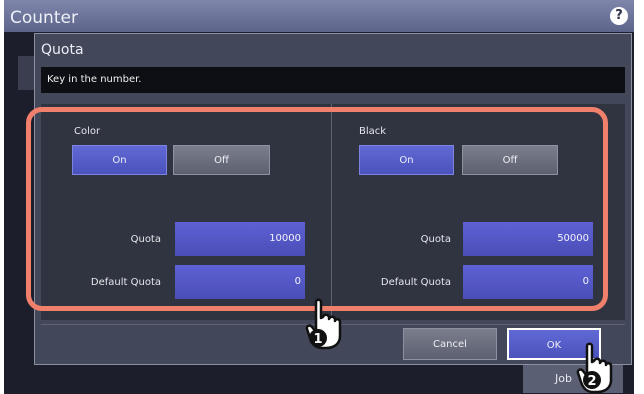 The height and width of the screenshot is (394, 644). What do you see at coordinates (44, 18) in the screenshot?
I see `window-title: Counter` at bounding box center [44, 18].